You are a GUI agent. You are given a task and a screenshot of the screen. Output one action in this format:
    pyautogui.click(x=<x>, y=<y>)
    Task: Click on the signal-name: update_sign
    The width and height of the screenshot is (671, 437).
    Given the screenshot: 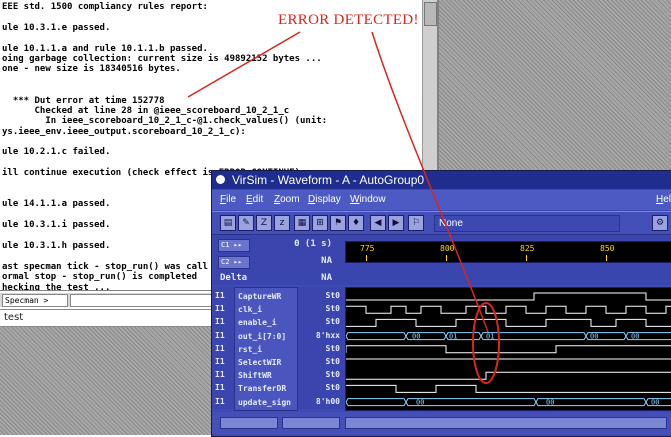 What is the action you would take?
    pyautogui.click(x=264, y=402)
    